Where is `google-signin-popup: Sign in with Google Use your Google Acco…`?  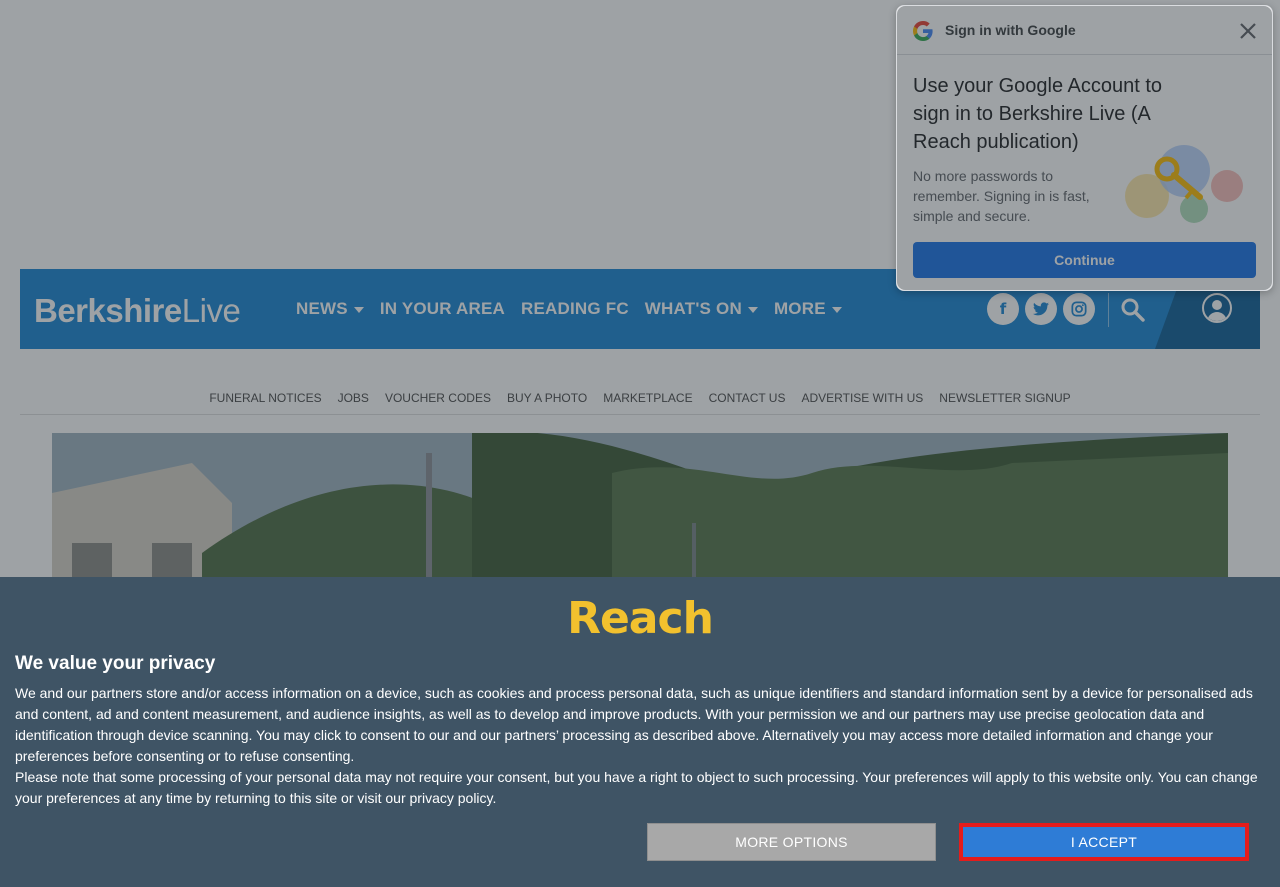 google-signin-popup: Sign in with Google Use your Google Acco… is located at coordinates (1084, 148).